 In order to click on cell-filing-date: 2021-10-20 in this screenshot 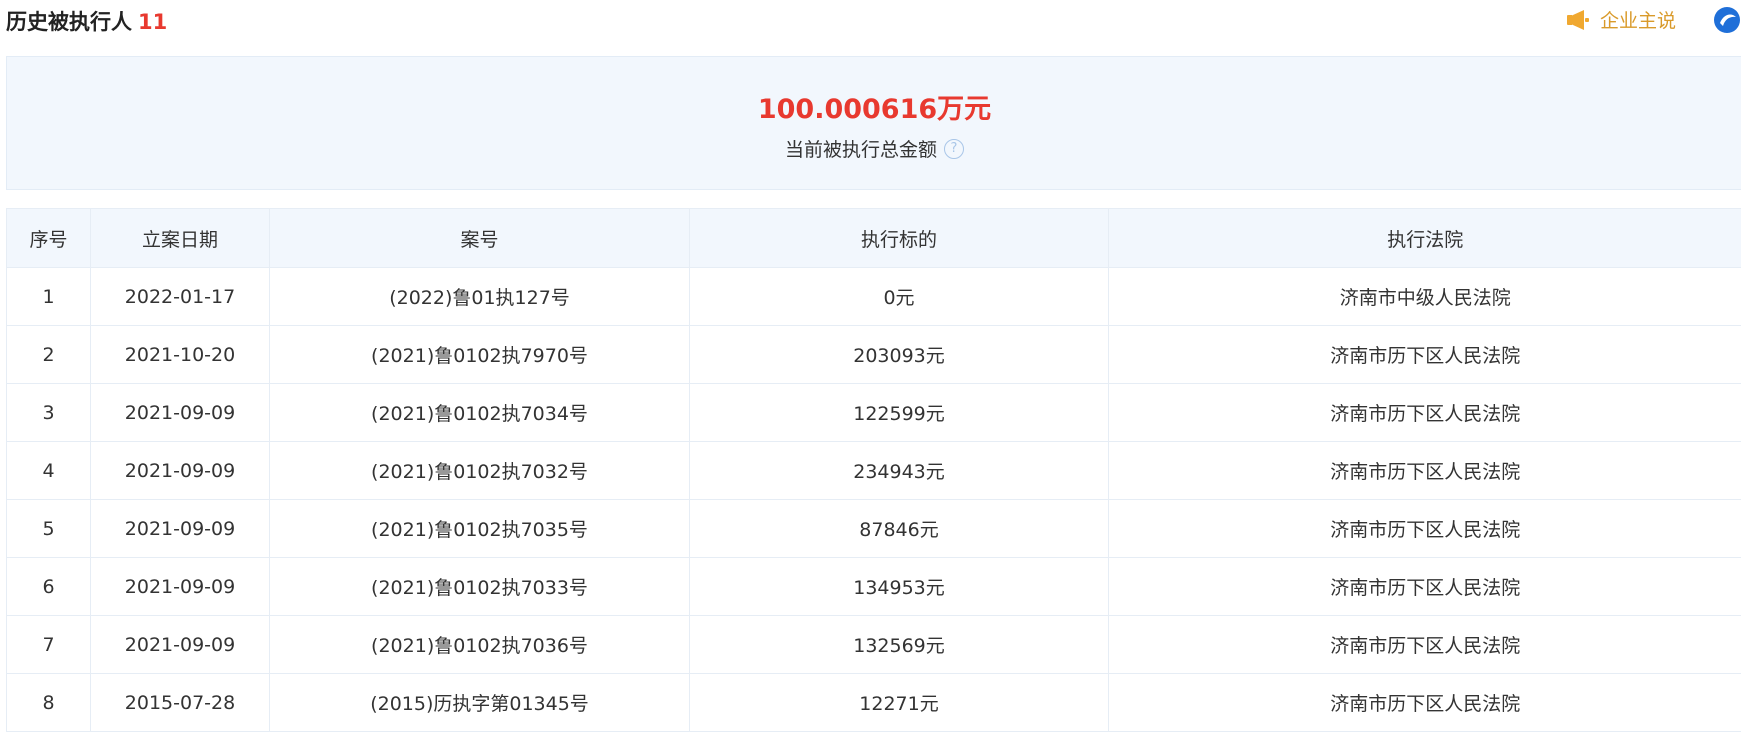, I will do `click(180, 354)`.